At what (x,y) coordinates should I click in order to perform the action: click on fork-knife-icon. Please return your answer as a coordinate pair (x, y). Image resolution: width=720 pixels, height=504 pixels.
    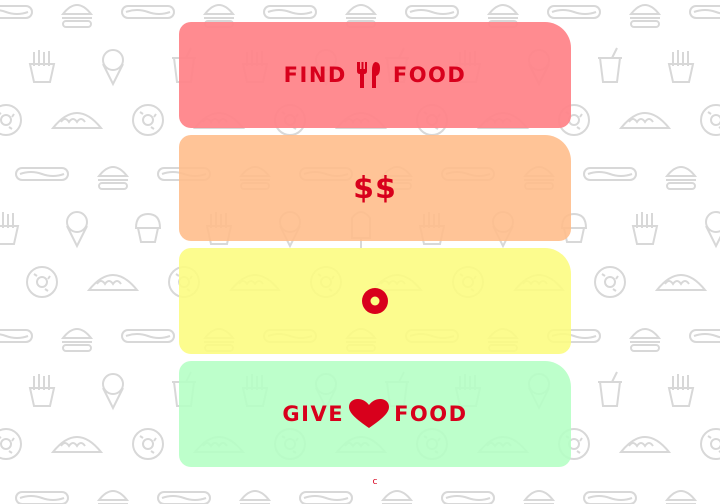
    Looking at the image, I should click on (368, 75).